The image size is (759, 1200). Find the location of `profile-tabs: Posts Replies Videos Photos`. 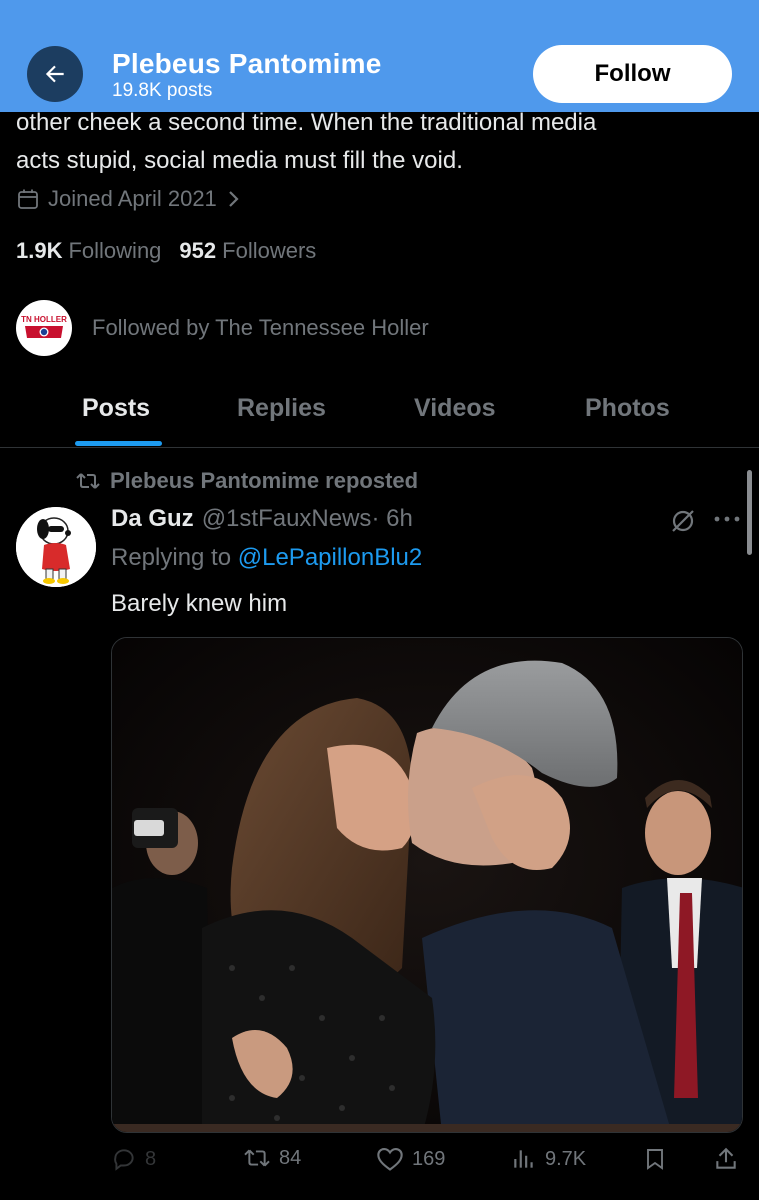

profile-tabs: Posts Replies Videos Photos is located at coordinates (379, 413).